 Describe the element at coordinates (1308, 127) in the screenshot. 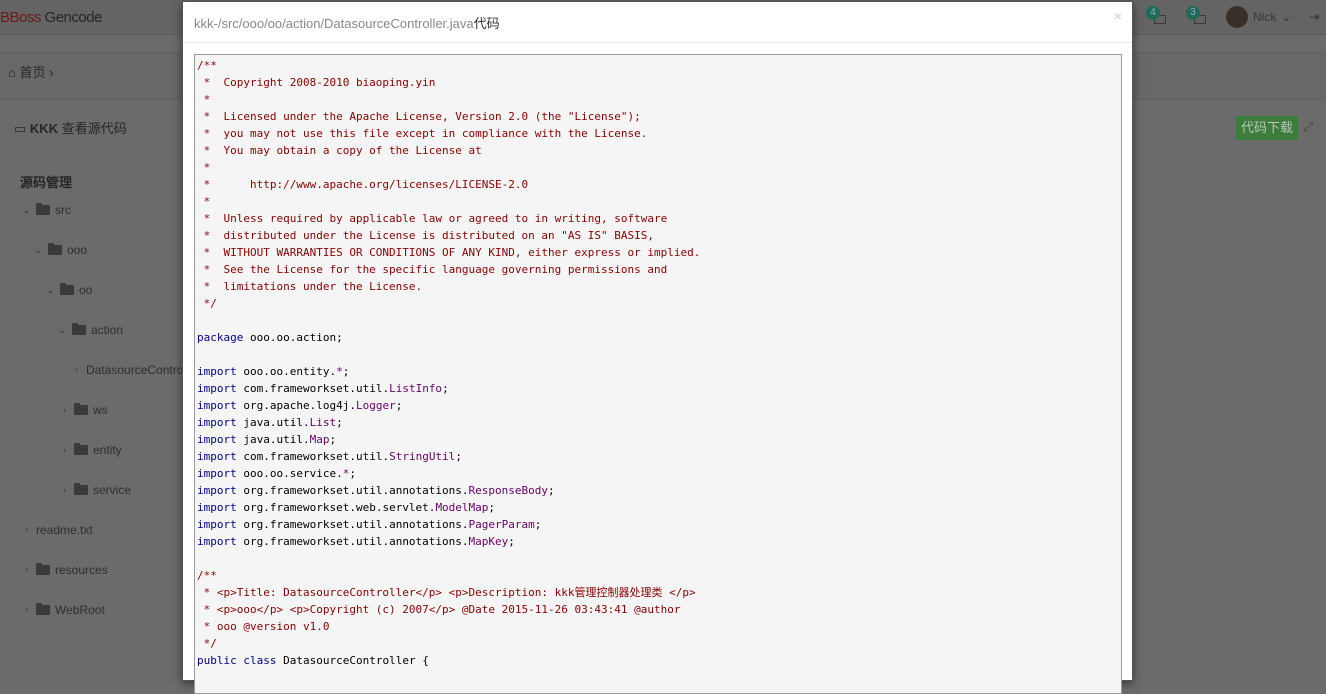

I see `fullscreen-icon: ⤢` at that location.